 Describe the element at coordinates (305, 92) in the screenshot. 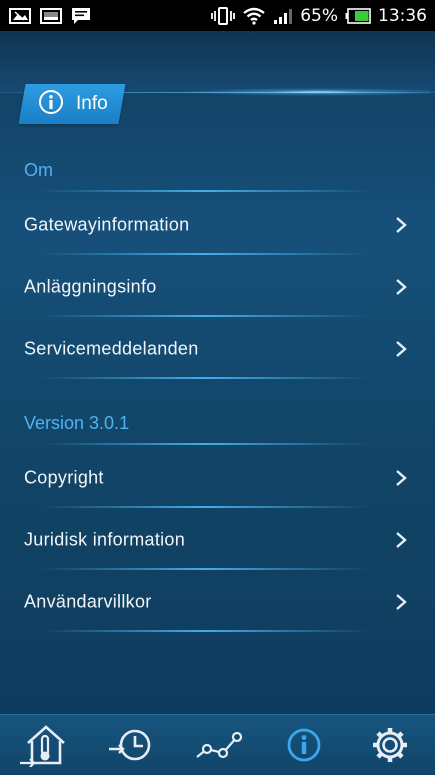

I see `header-glow` at that location.